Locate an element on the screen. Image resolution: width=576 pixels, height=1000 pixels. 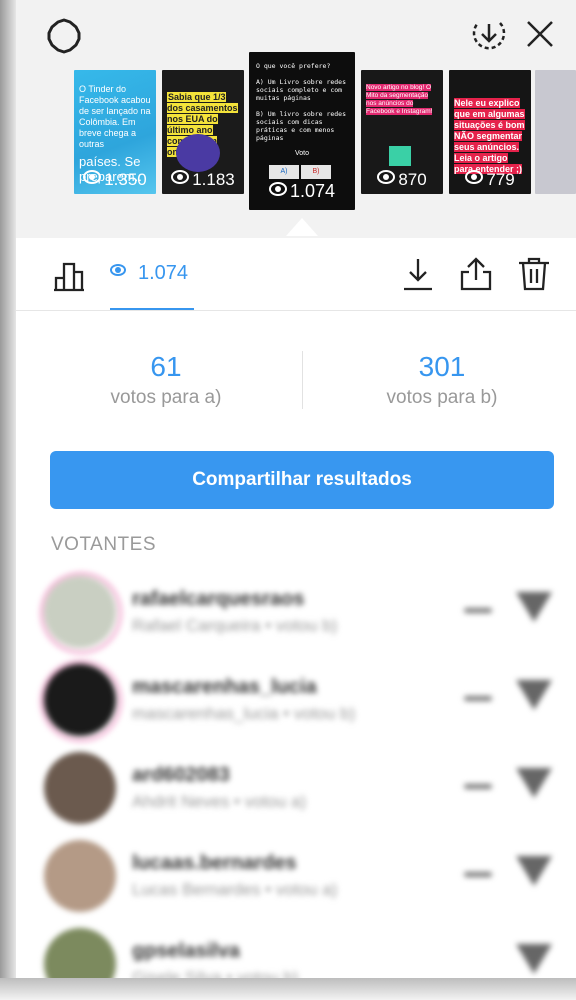
poll-option-a: A) is located at coordinates (284, 172).